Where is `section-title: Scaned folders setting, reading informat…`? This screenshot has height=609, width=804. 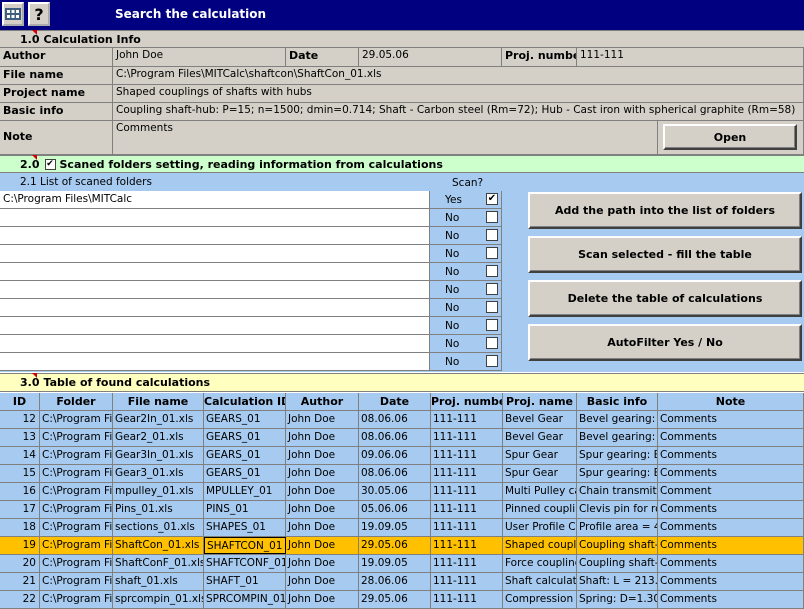 section-title: Scaned folders setting, reading informat… is located at coordinates (251, 164).